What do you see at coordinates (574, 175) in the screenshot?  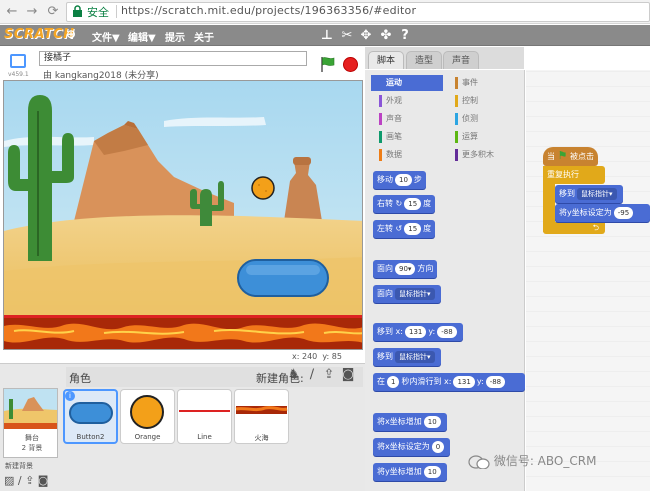 I see `block-forever: 重复执行` at bounding box center [574, 175].